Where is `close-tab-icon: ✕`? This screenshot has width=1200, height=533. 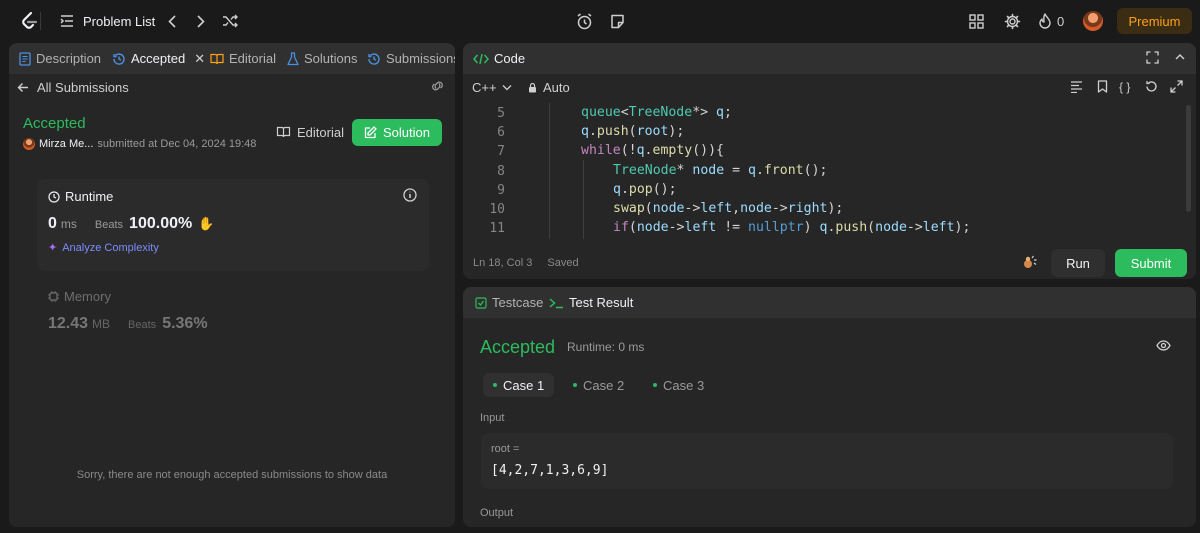 close-tab-icon: ✕ is located at coordinates (199, 59).